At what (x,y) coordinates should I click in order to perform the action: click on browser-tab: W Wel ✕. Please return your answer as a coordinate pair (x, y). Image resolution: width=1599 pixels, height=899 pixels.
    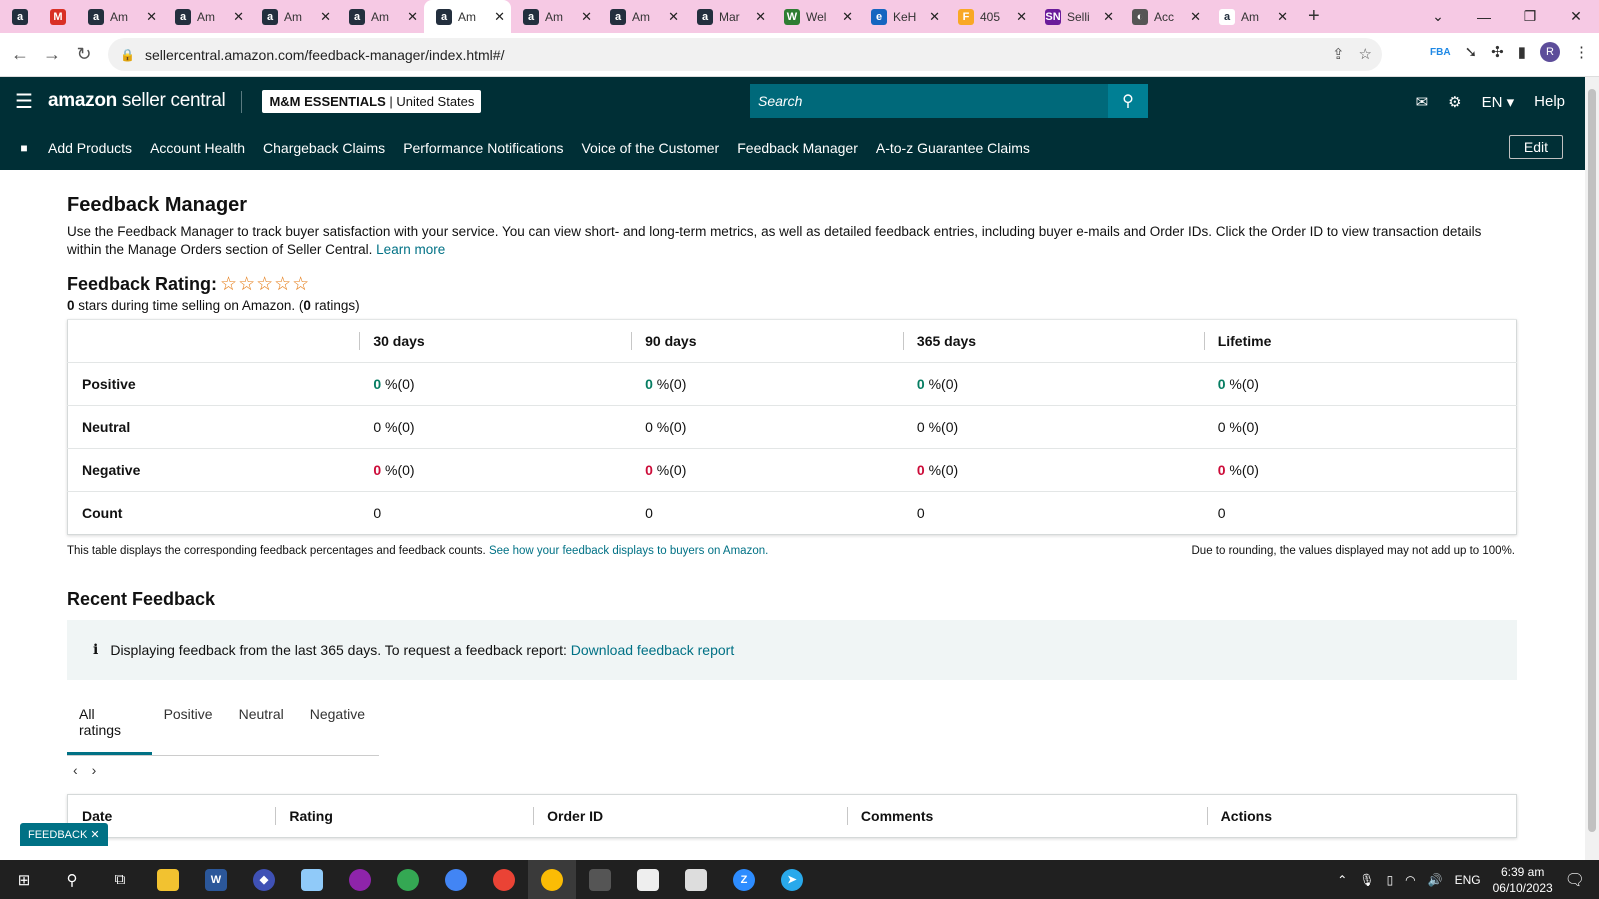
    Looking at the image, I should click on (815, 16).